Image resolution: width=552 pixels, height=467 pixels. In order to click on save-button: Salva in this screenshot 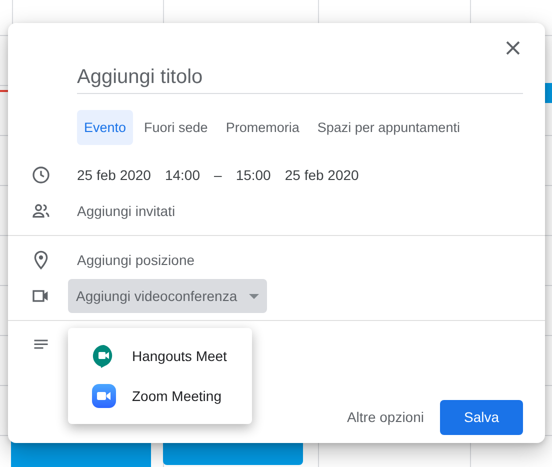, I will do `click(481, 417)`.